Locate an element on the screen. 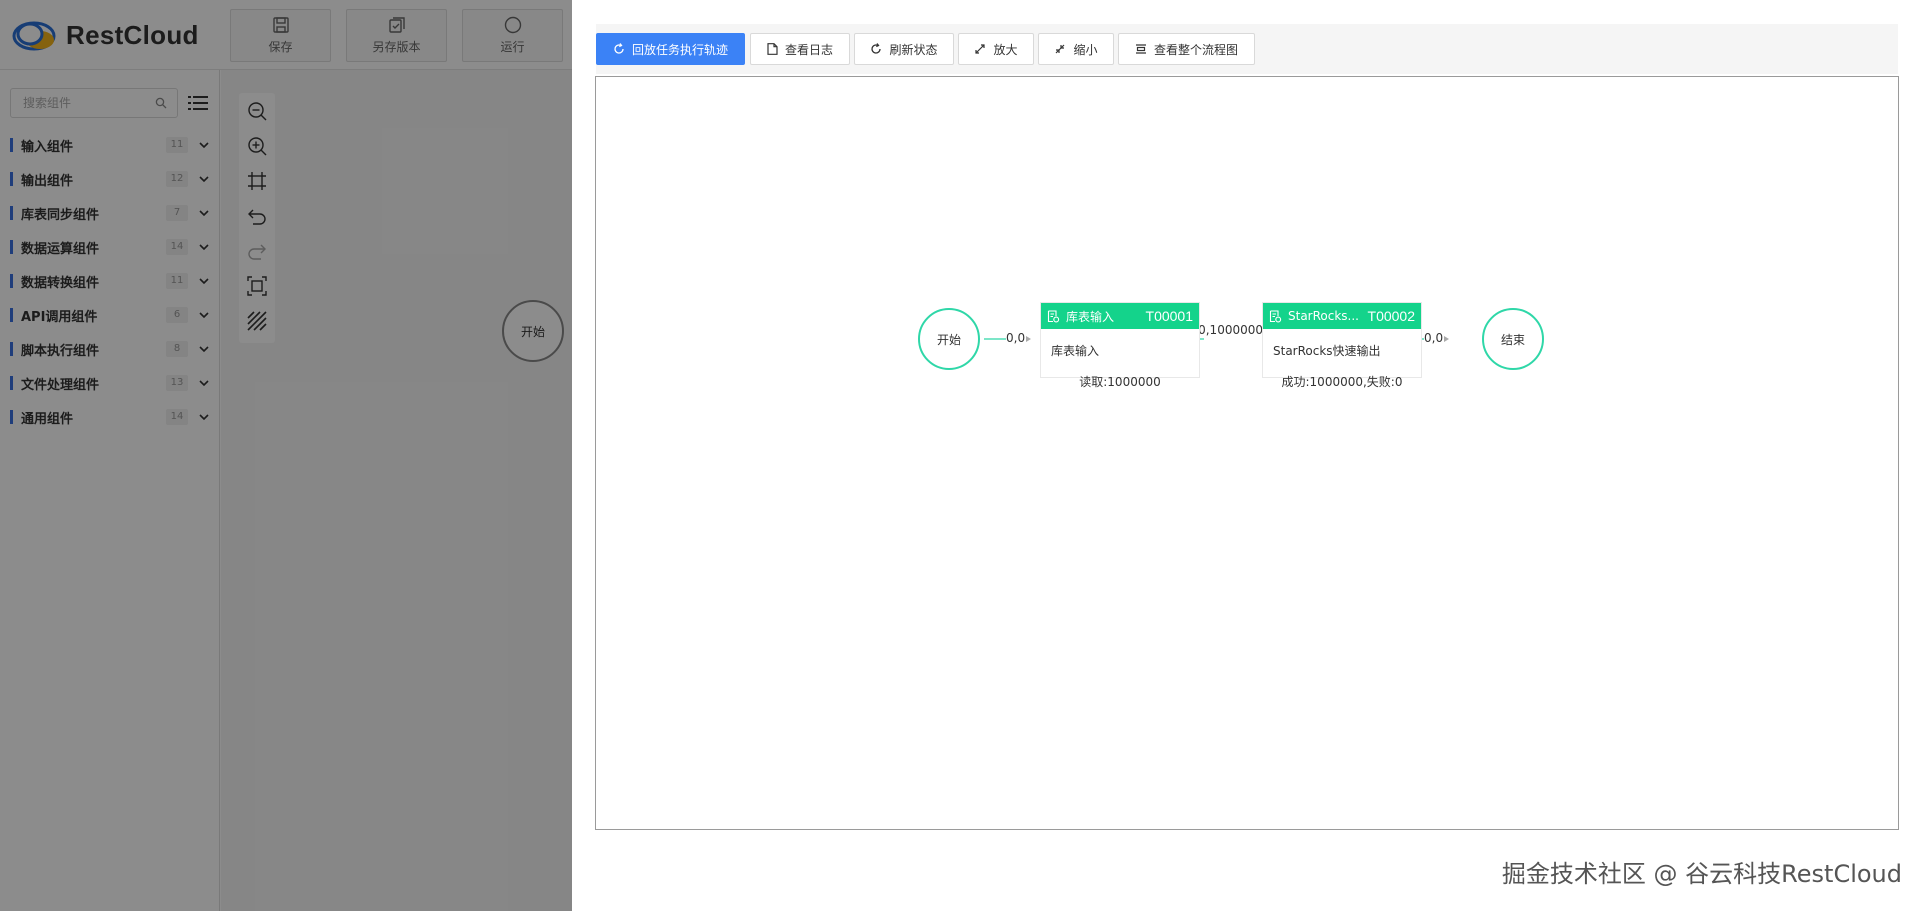 The image size is (1920, 911). flow-edges is located at coordinates (1216, 339).